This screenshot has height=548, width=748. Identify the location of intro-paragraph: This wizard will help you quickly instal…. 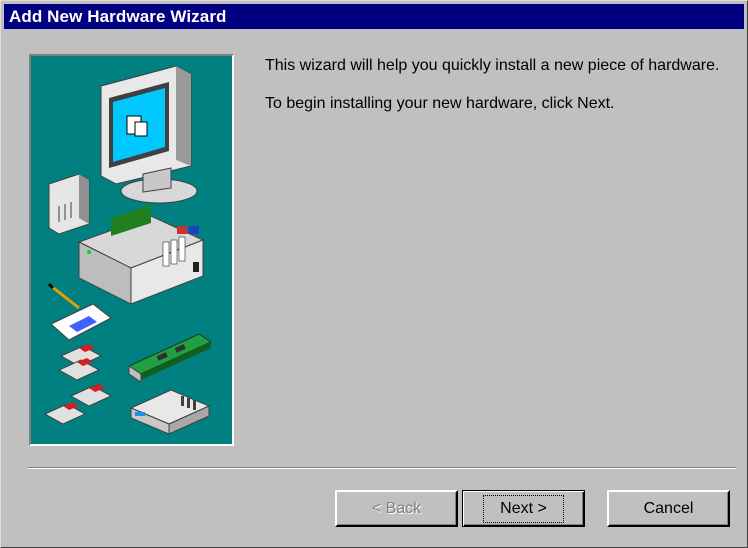
(492, 65).